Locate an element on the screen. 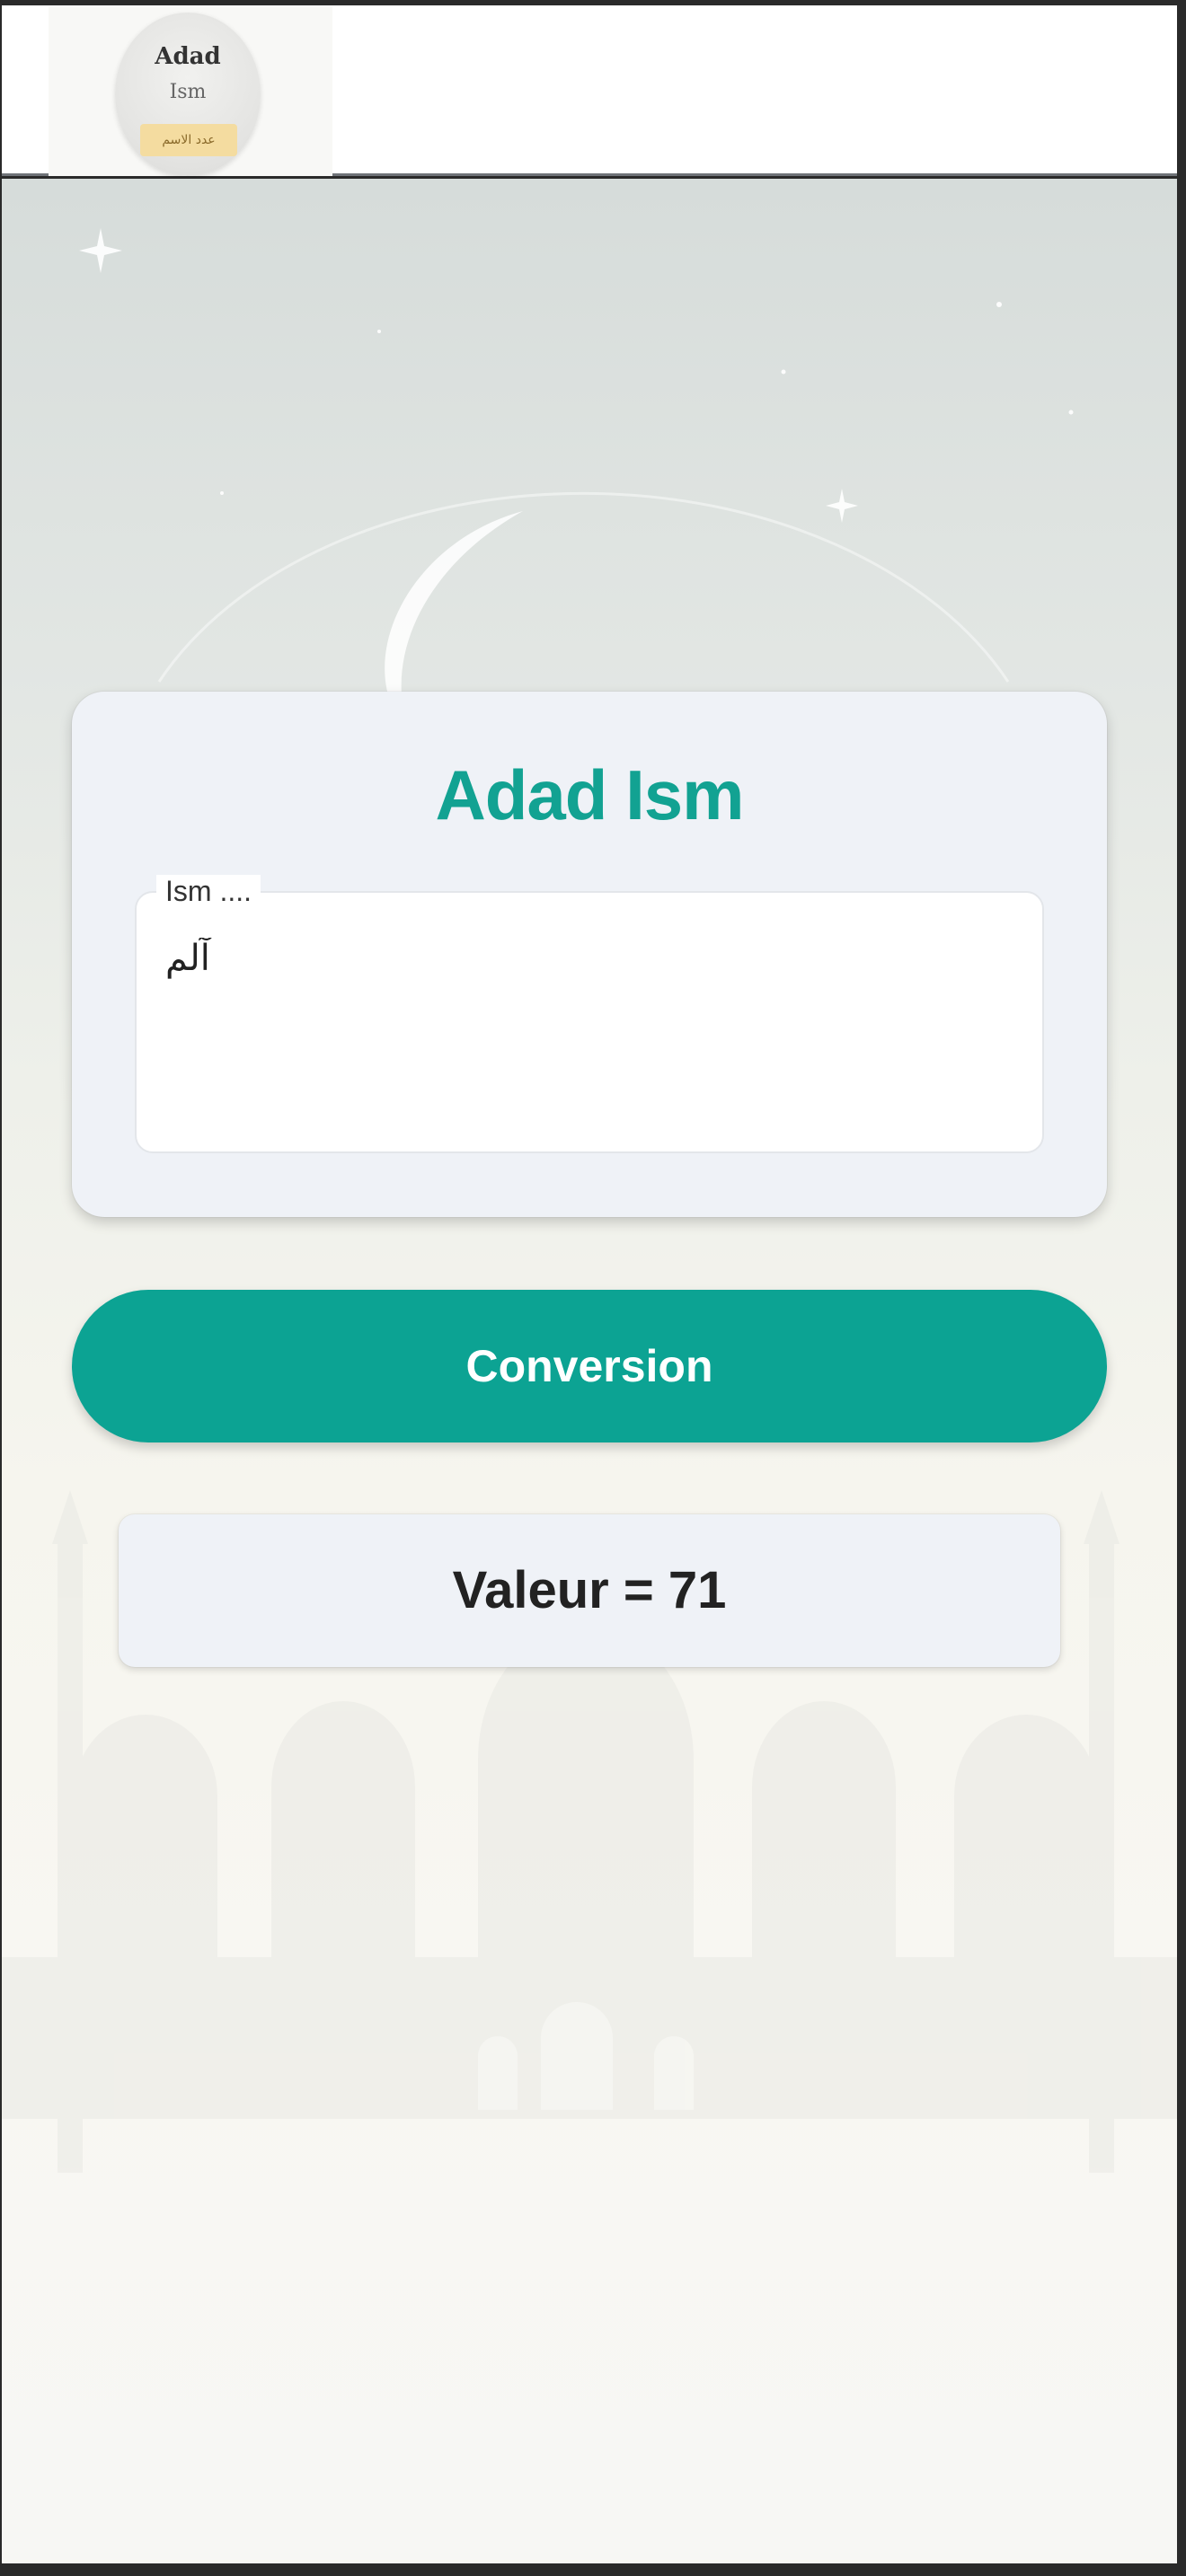 Image resolution: width=1186 pixels, height=2576 pixels. result-value: Valeur = 71 is located at coordinates (589, 1590).